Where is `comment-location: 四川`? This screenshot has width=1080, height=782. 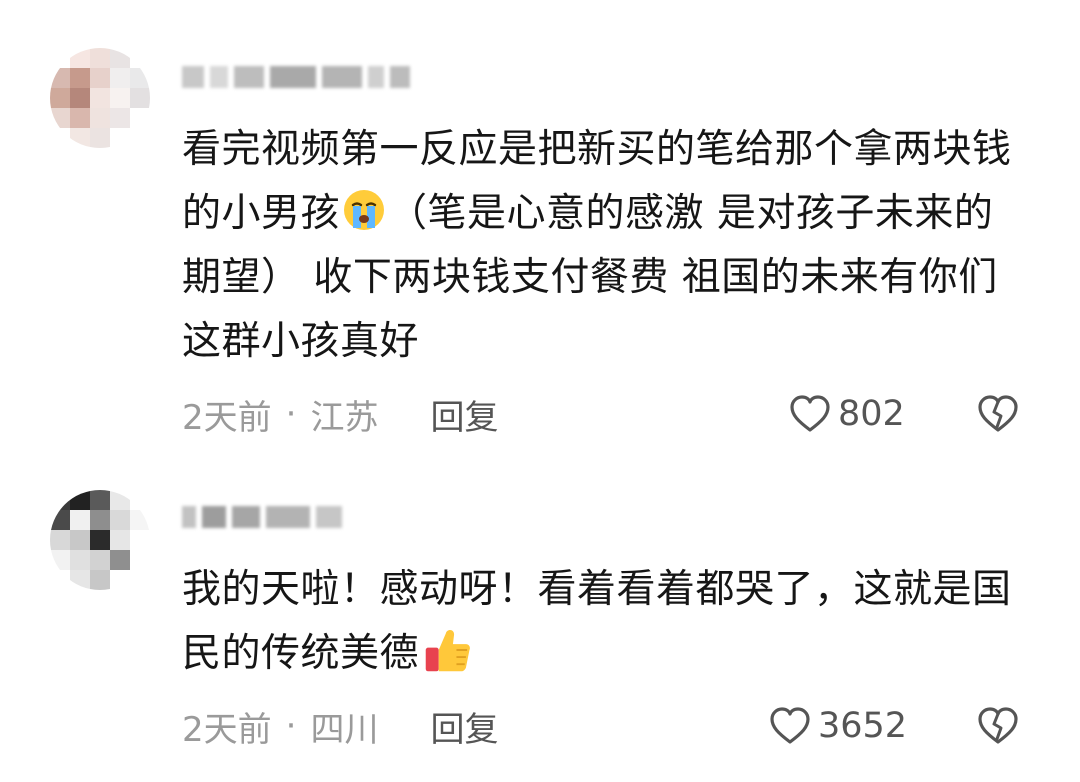
comment-location: 四川 is located at coordinates (344, 729).